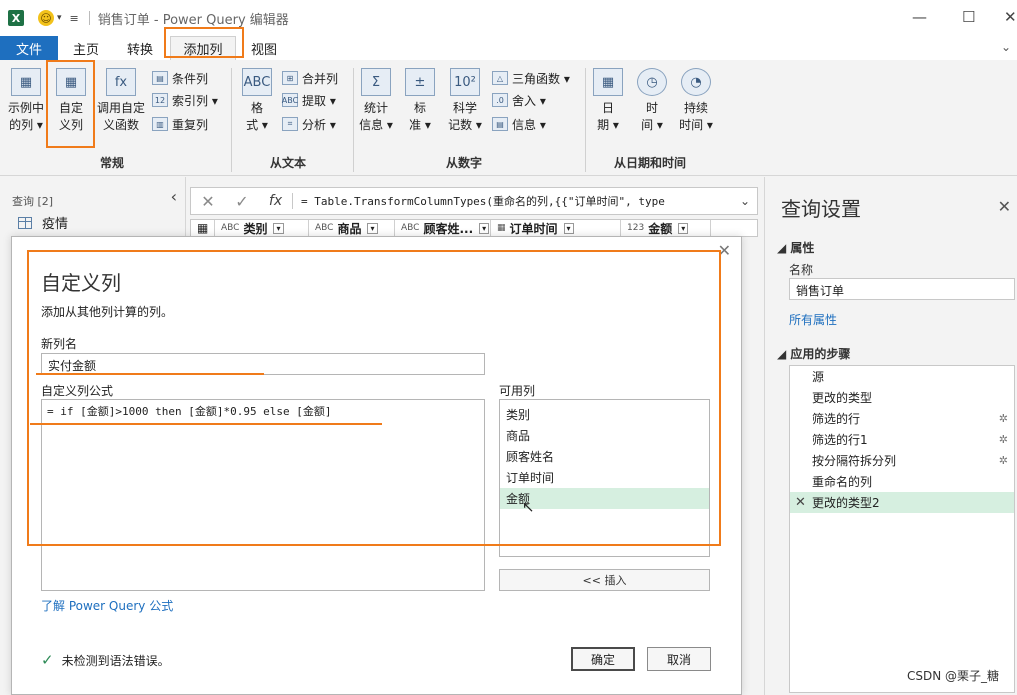  What do you see at coordinates (443, 228) in the screenshot?
I see `column-header: ABC 顾客姓... ▾` at bounding box center [443, 228].